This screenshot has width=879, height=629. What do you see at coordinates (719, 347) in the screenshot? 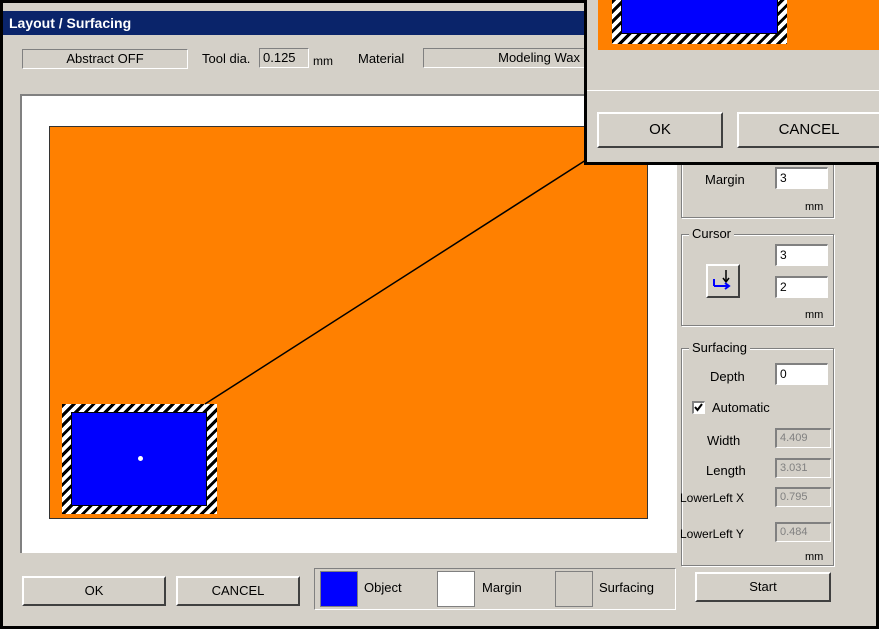
I see `surfacing-group-title: Surfacing` at bounding box center [719, 347].